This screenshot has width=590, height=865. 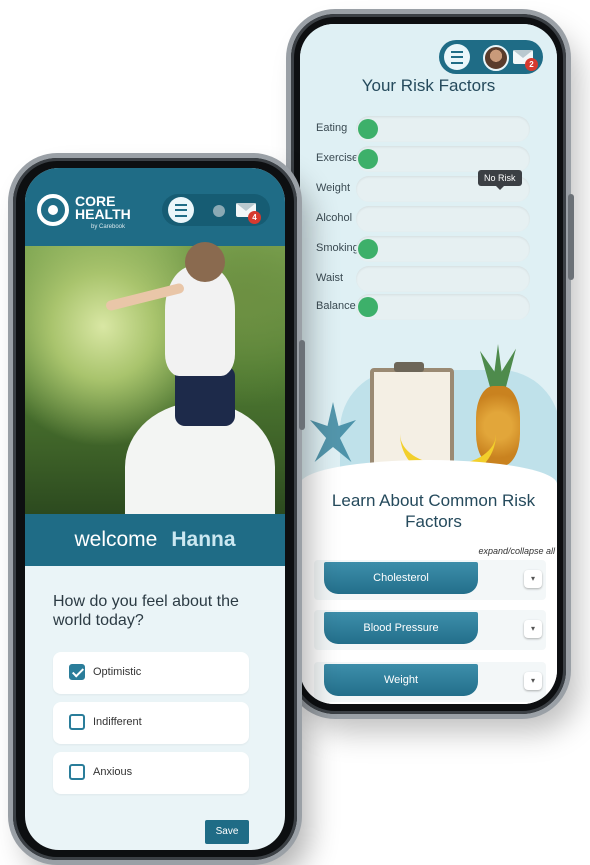 I want to click on option-label: Anxious, so click(x=113, y=772).